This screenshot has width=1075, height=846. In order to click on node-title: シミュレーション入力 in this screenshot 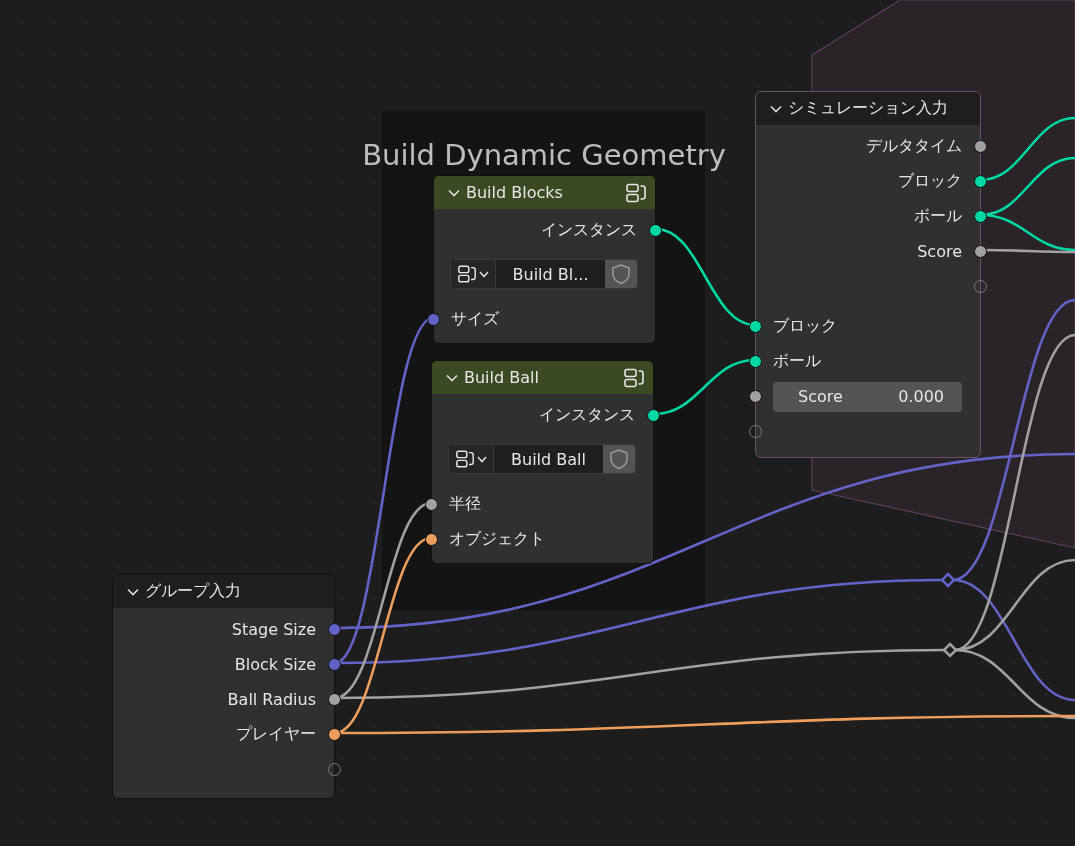, I will do `click(868, 108)`.